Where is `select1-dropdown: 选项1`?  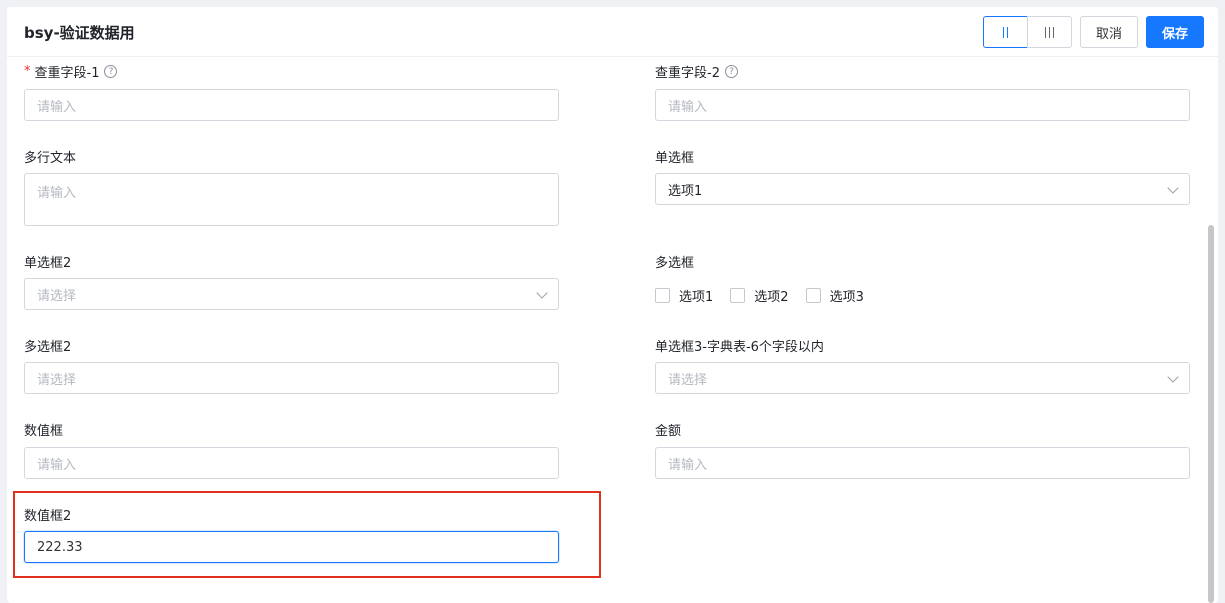
select1-dropdown: 选项1 is located at coordinates (922, 189).